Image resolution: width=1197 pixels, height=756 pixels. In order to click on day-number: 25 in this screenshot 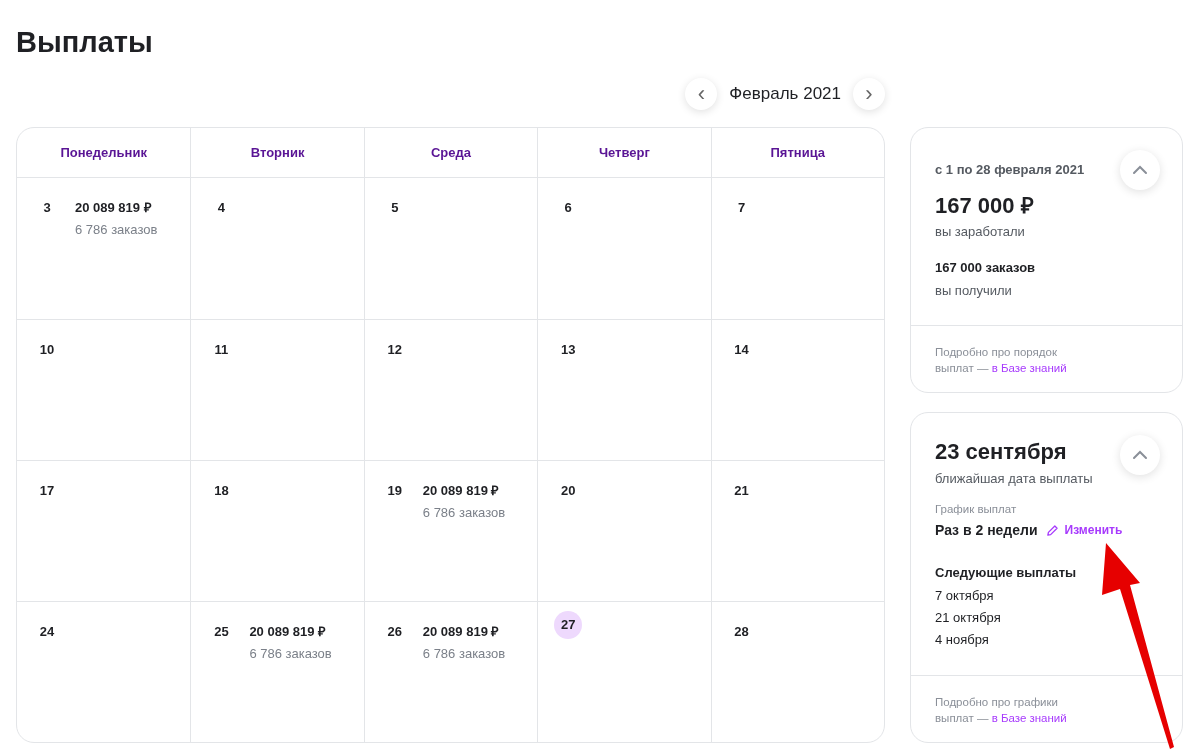, I will do `click(221, 632)`.